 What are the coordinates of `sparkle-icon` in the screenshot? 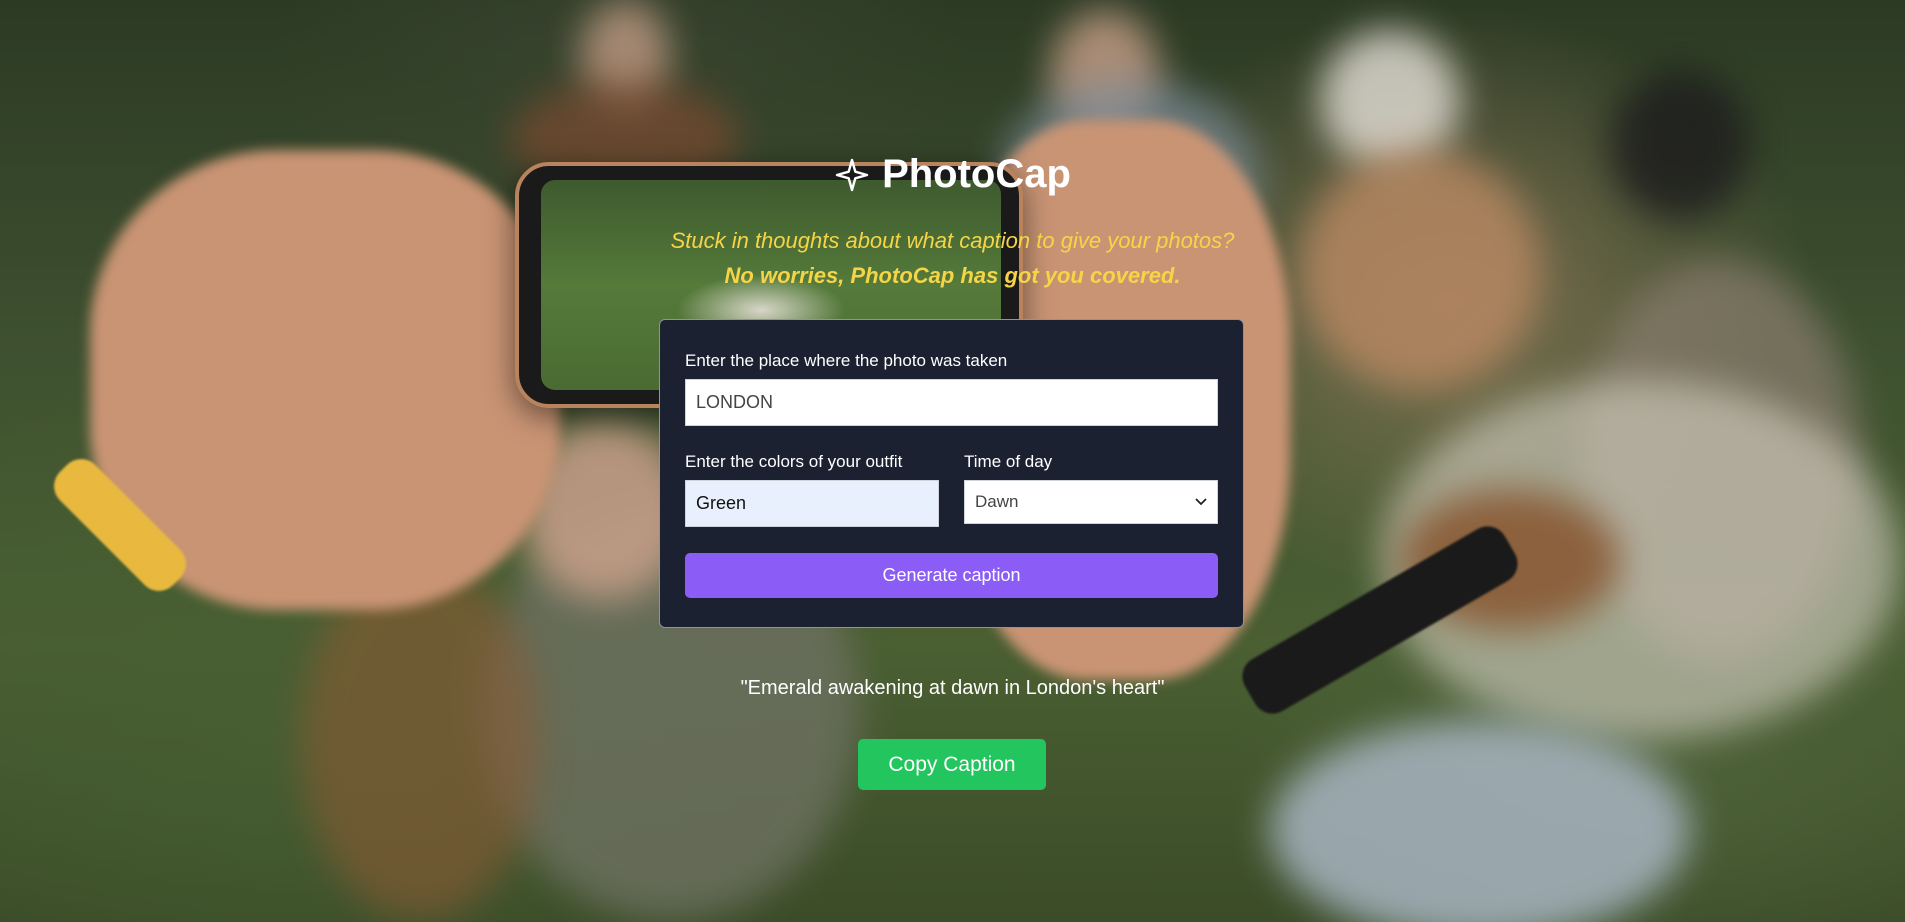 It's located at (852, 174).